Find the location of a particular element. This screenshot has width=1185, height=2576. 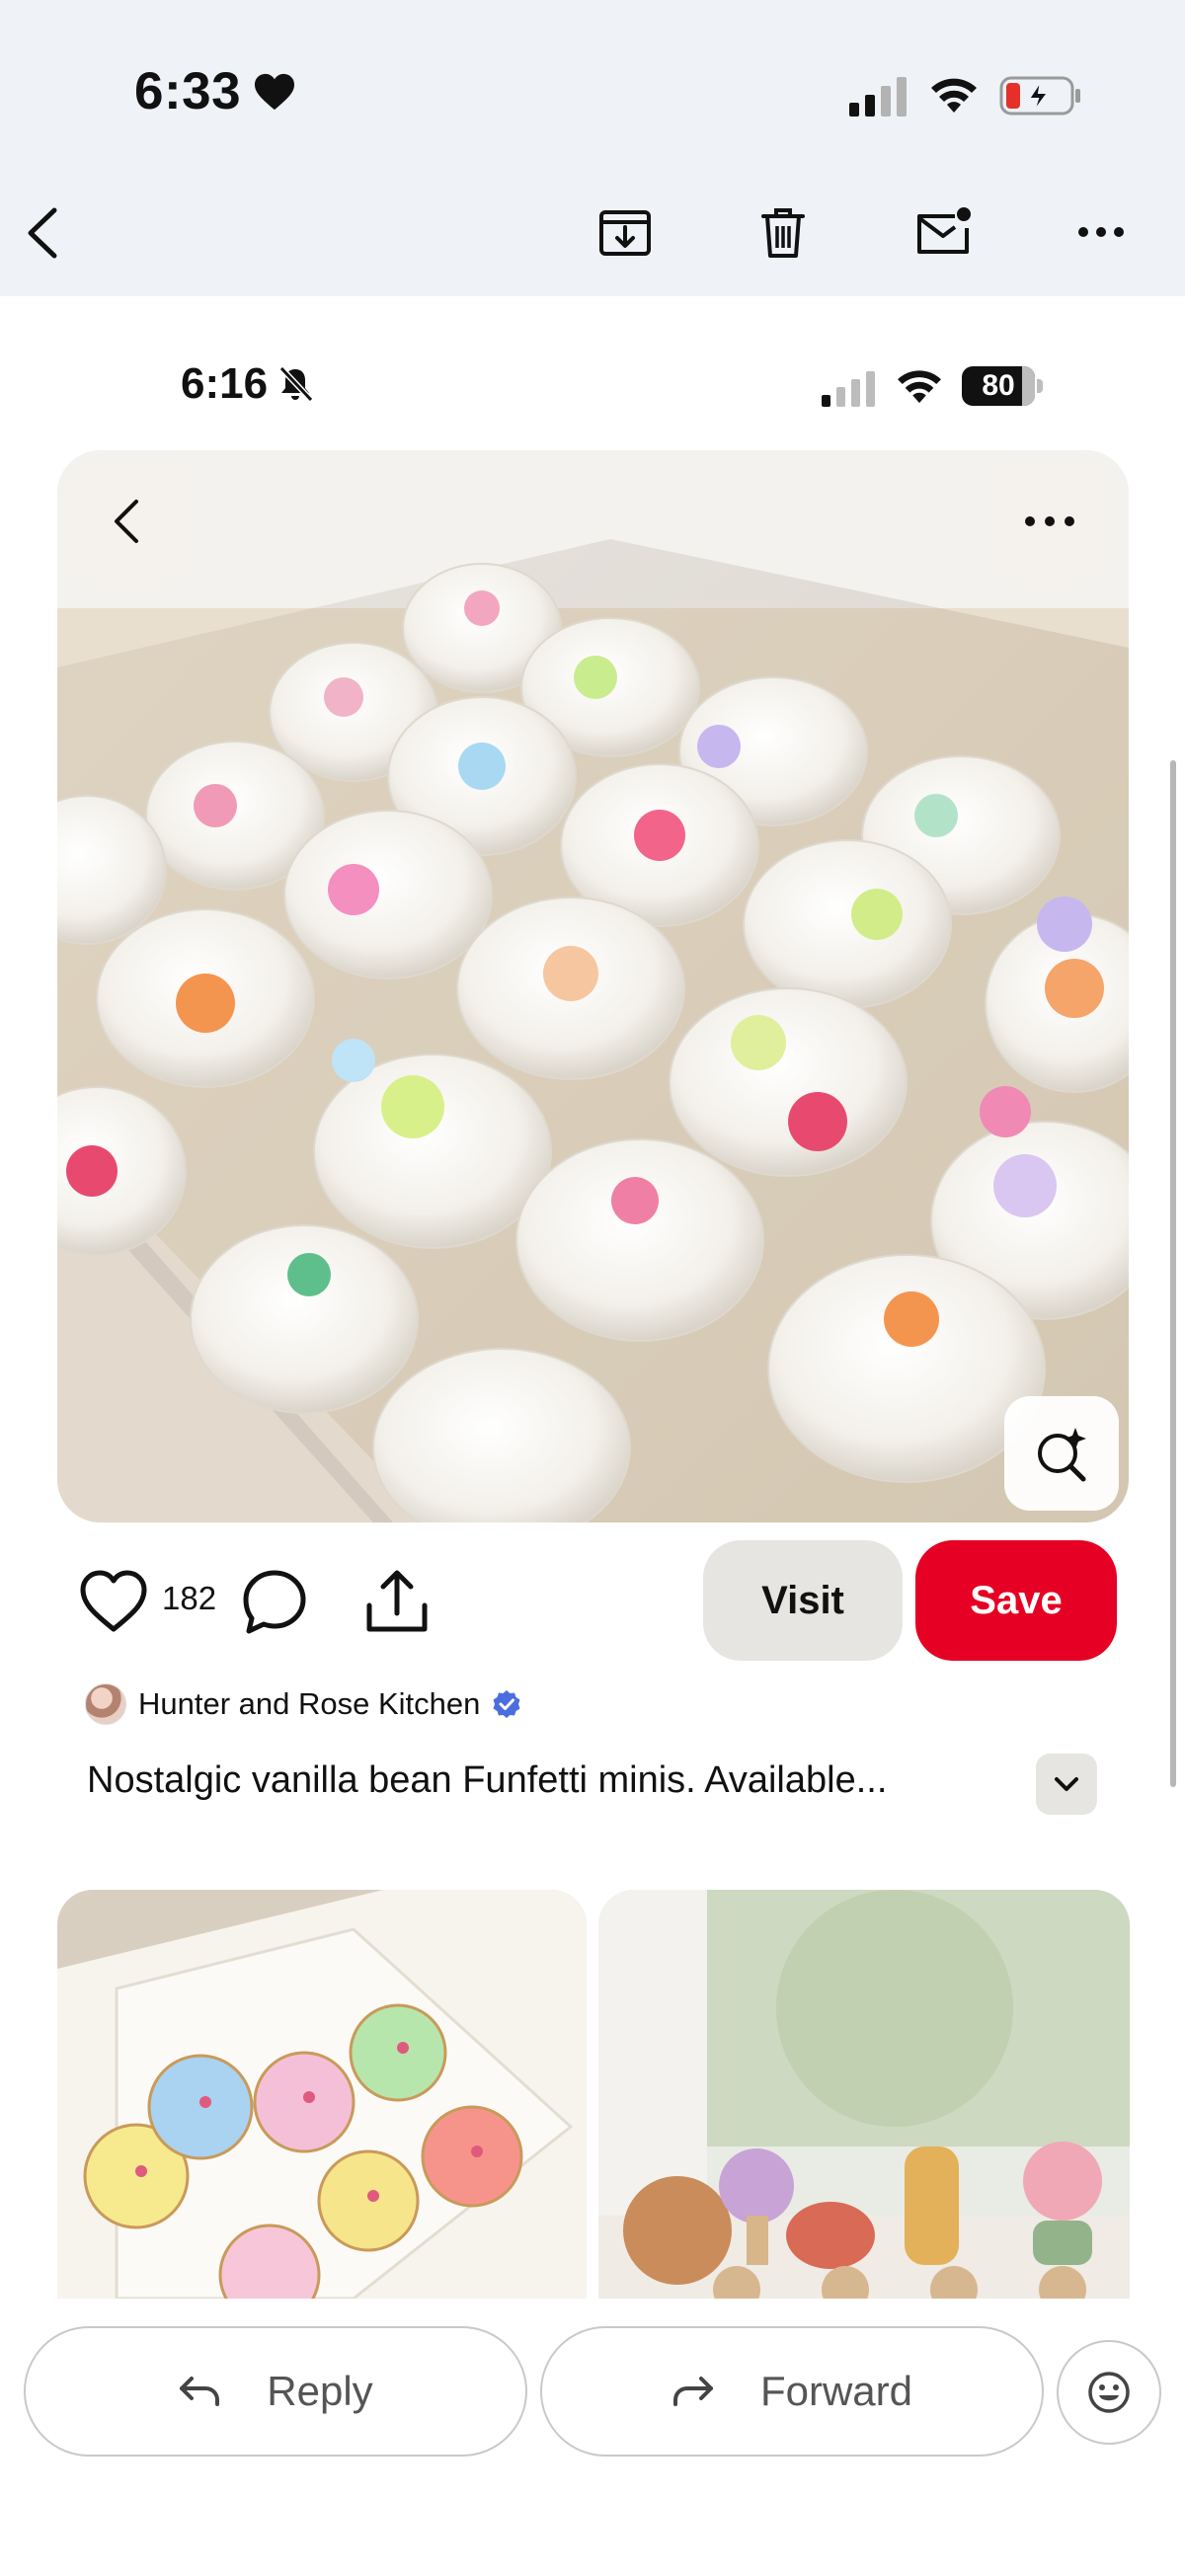

mail-more-button is located at coordinates (1102, 232).